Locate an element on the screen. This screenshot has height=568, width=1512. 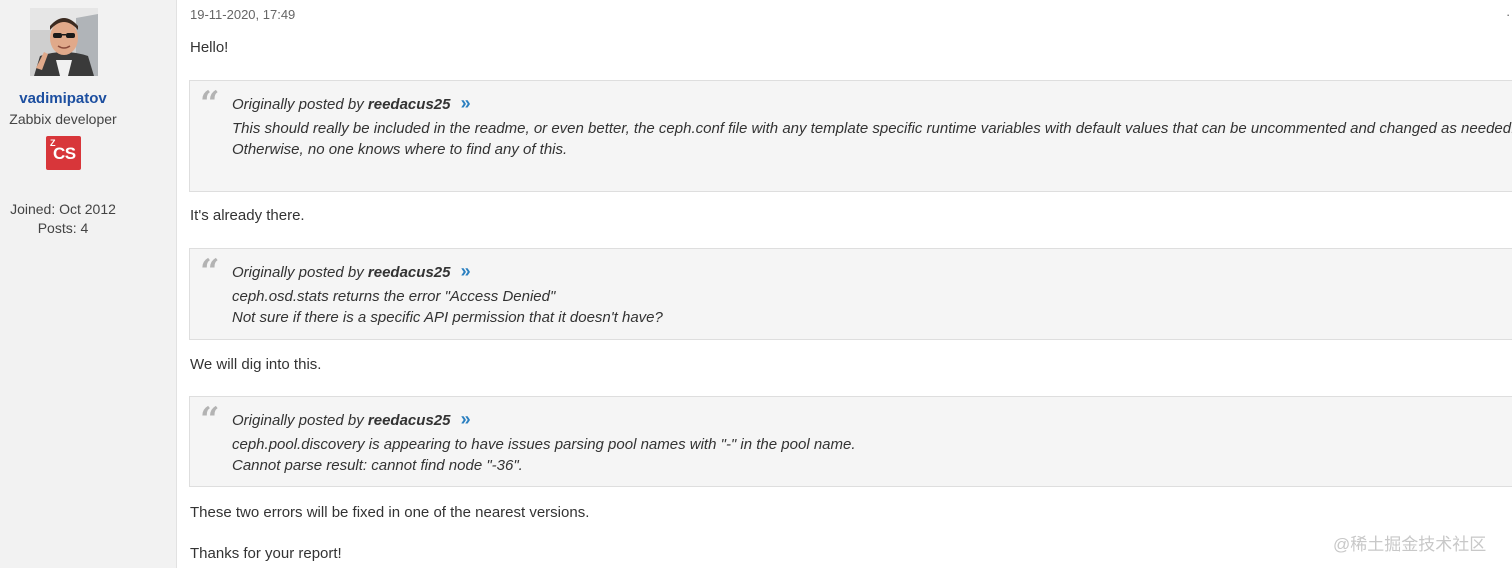
watermark: @稀土掘金技术社区 is located at coordinates (1410, 544).